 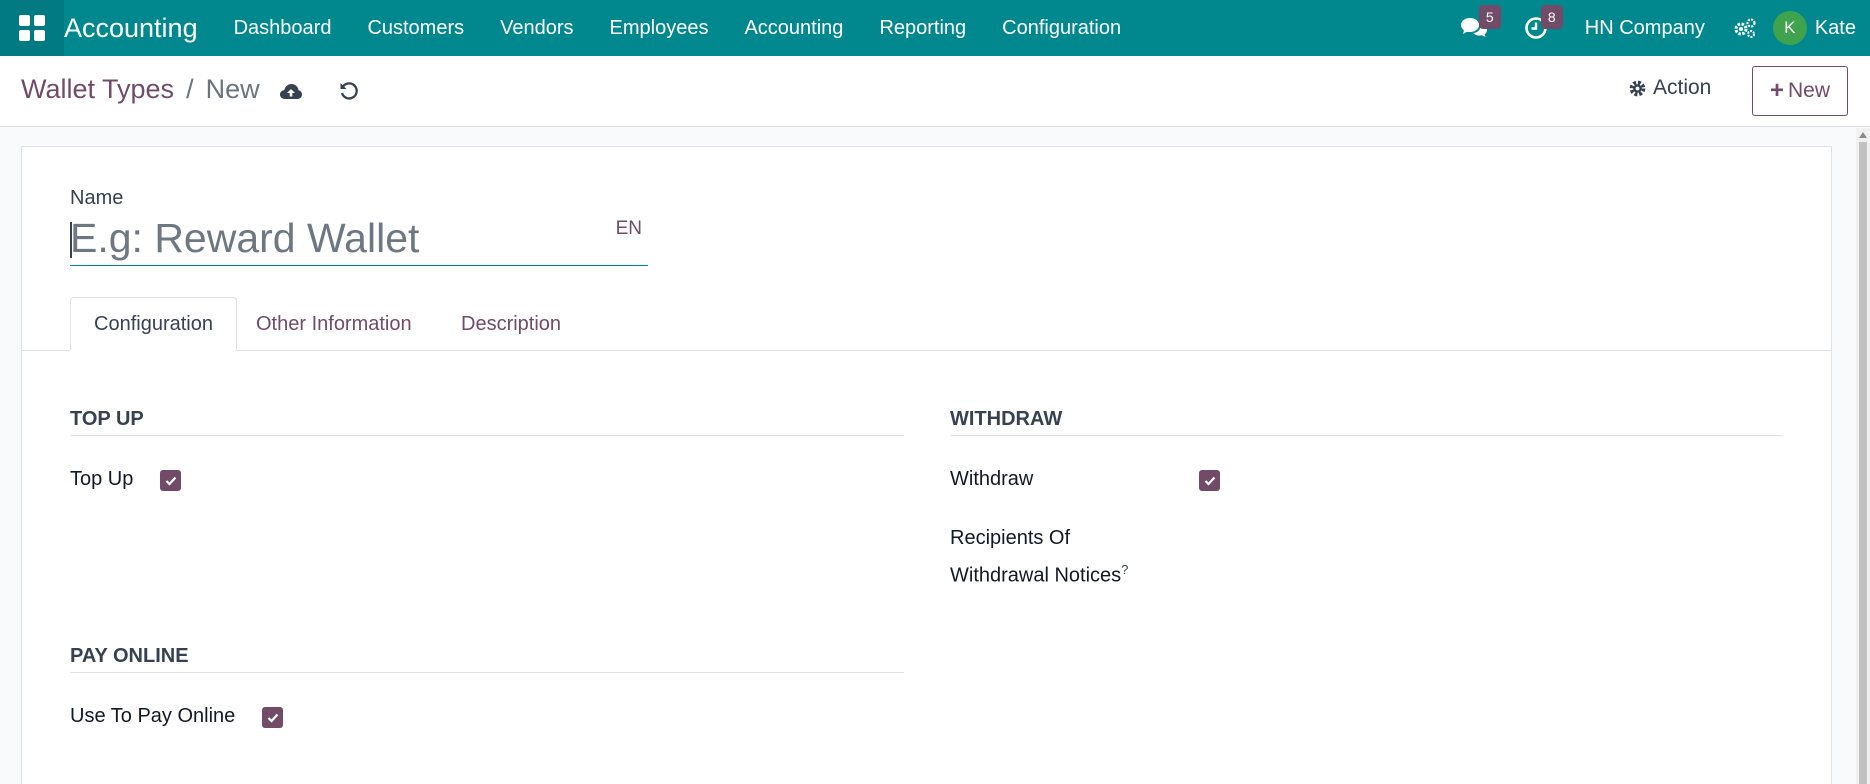 What do you see at coordinates (1835, 27) in the screenshot?
I see `user-name: Kate` at bounding box center [1835, 27].